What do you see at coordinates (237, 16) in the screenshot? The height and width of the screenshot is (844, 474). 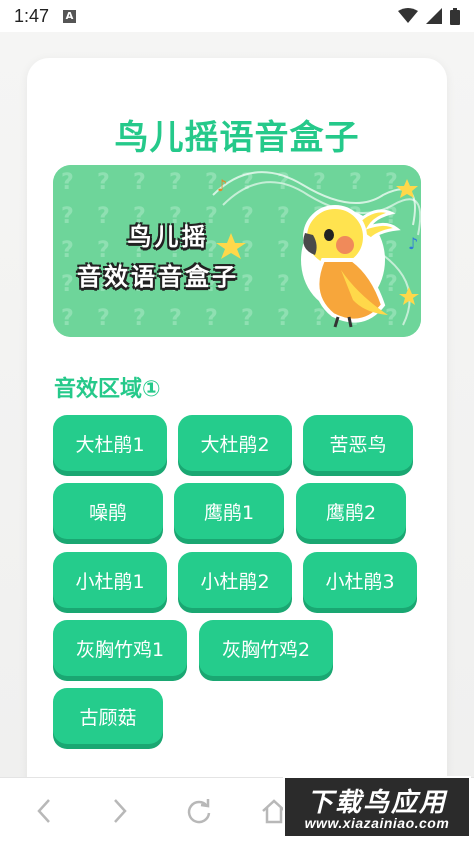 I see `status-bar: 1:47 A` at bounding box center [237, 16].